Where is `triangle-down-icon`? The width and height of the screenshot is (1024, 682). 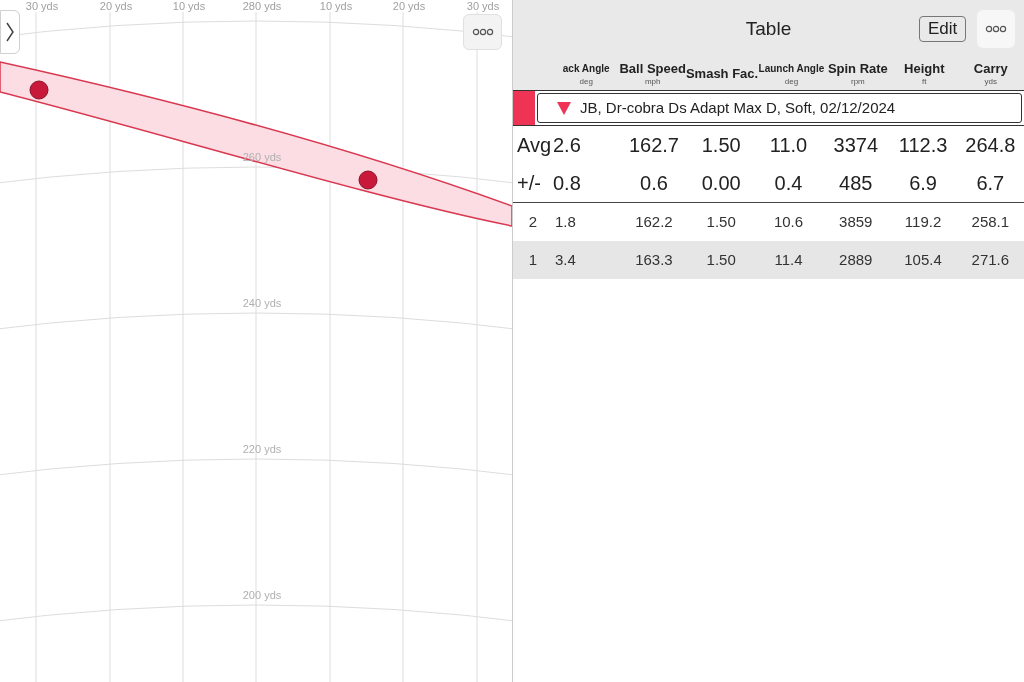 triangle-down-icon is located at coordinates (564, 108).